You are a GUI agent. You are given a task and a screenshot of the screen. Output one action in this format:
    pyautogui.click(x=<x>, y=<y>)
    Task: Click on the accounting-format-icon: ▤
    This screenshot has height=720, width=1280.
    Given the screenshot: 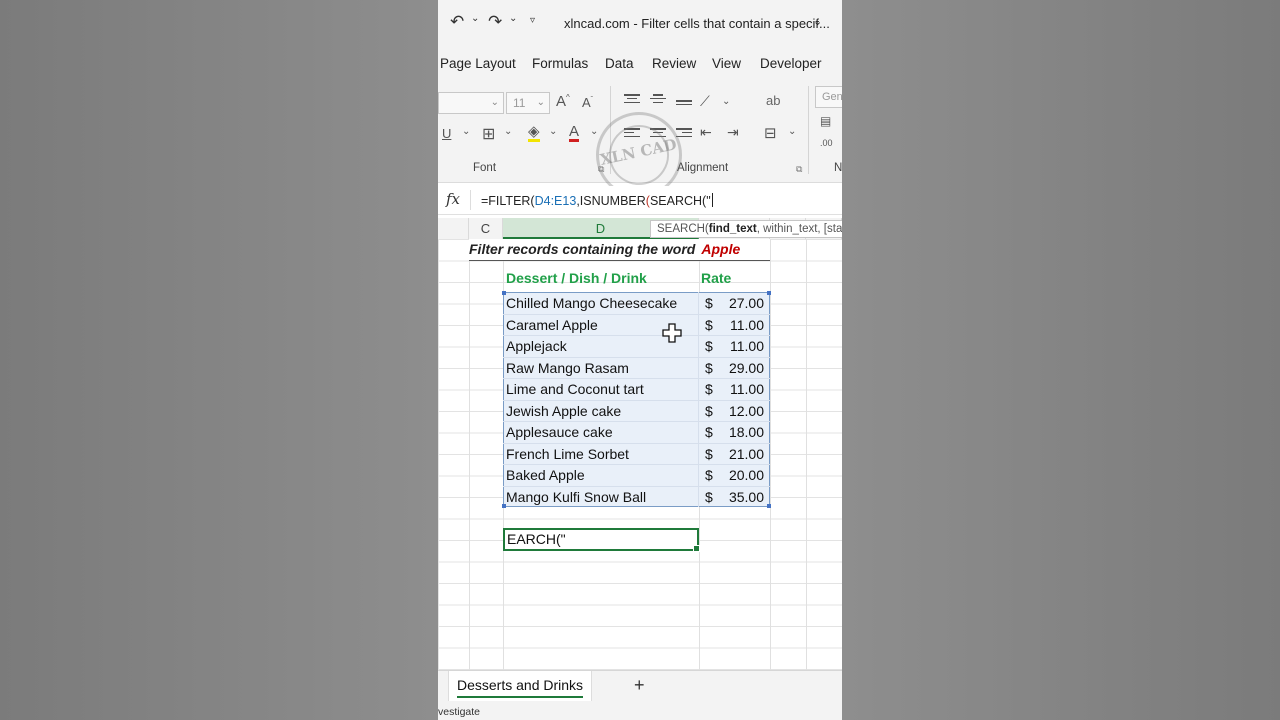 What is the action you would take?
    pyautogui.click(x=825, y=121)
    